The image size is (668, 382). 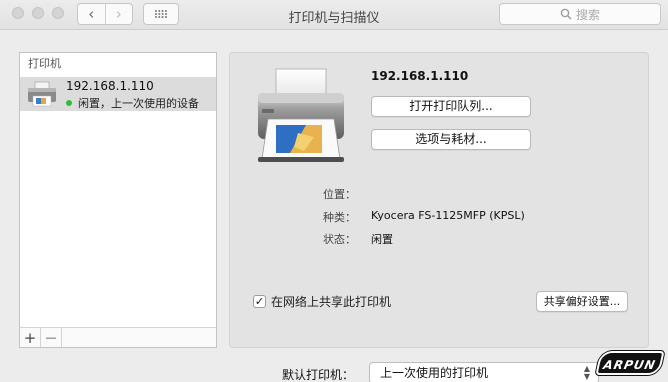 I want to click on printer-list-header: 打印机, so click(x=44, y=63).